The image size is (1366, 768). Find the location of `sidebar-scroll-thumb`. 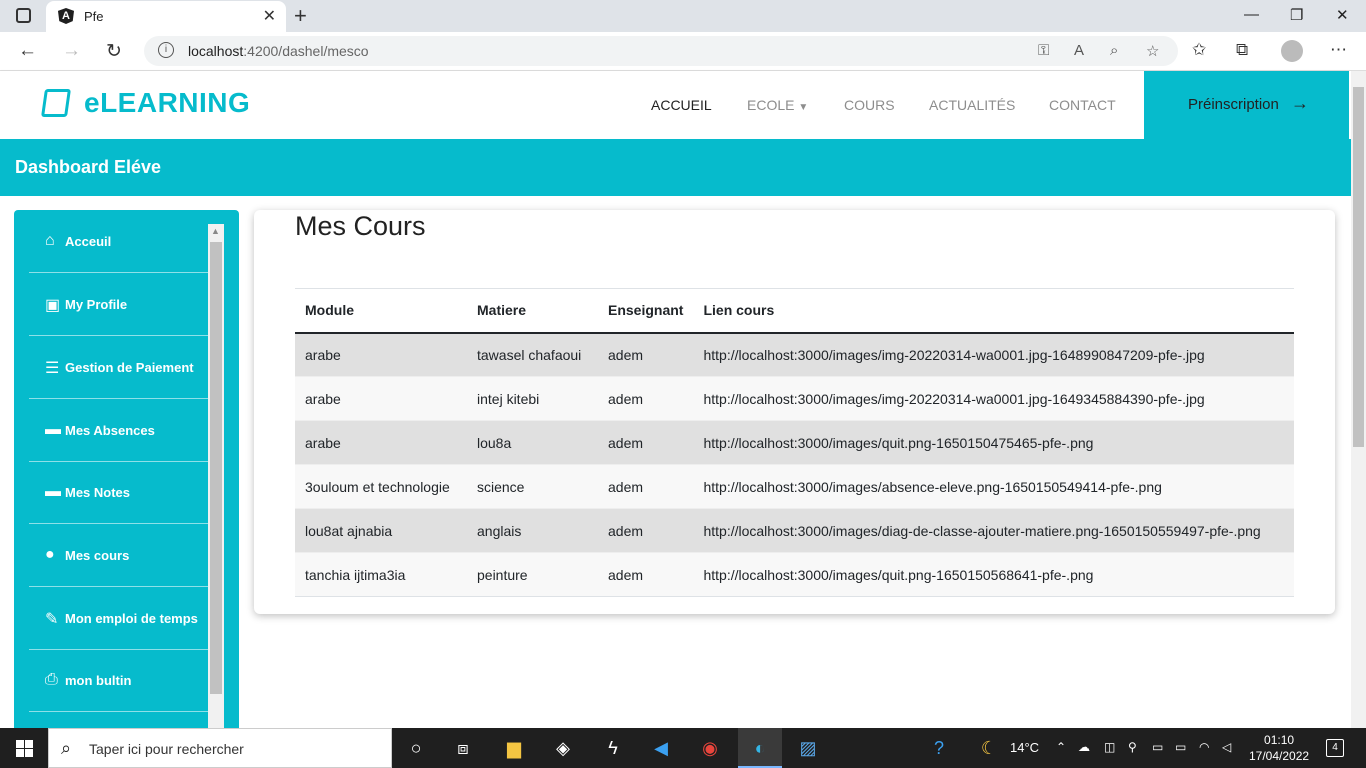

sidebar-scroll-thumb is located at coordinates (216, 468).